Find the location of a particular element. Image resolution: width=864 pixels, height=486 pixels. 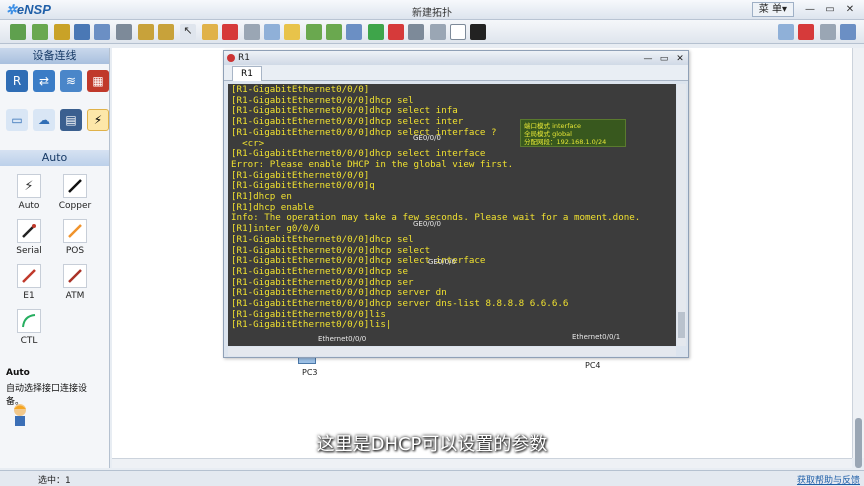

terminal-line: [R1-GigabitEthernet0/0/0]dhcp sel is located at coordinates (322, 239).